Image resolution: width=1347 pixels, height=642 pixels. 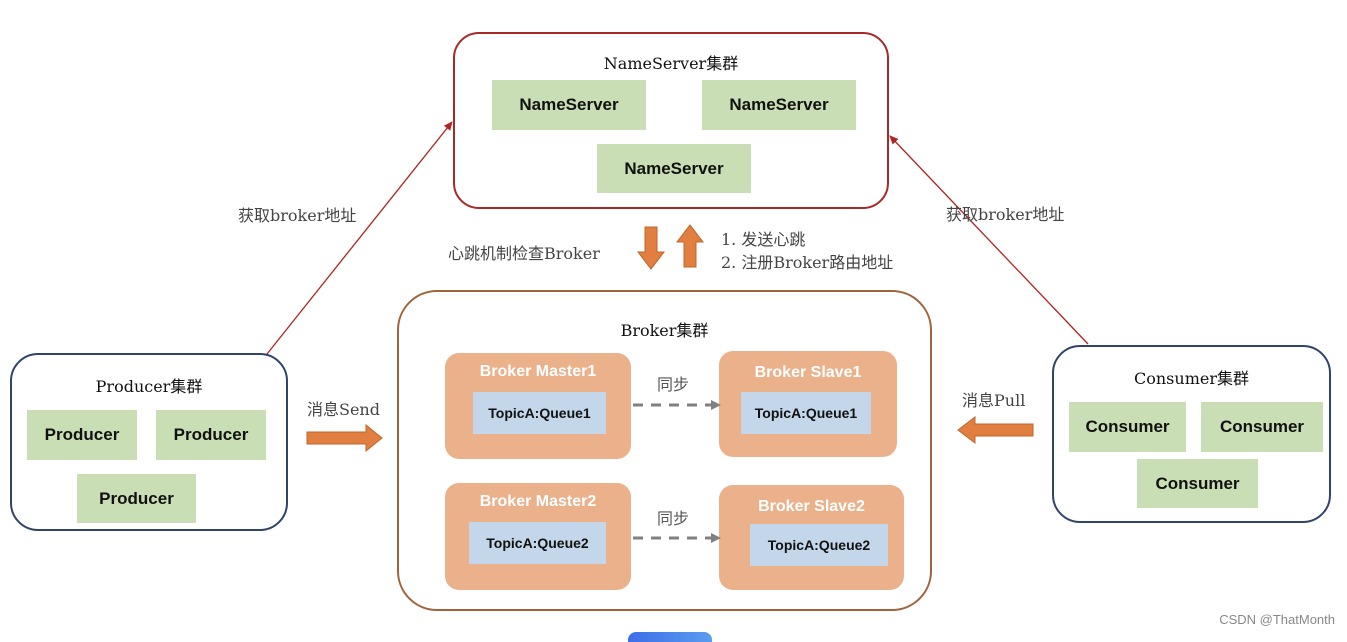 What do you see at coordinates (673, 384) in the screenshot?
I see `sync-label-1: 同步` at bounding box center [673, 384].